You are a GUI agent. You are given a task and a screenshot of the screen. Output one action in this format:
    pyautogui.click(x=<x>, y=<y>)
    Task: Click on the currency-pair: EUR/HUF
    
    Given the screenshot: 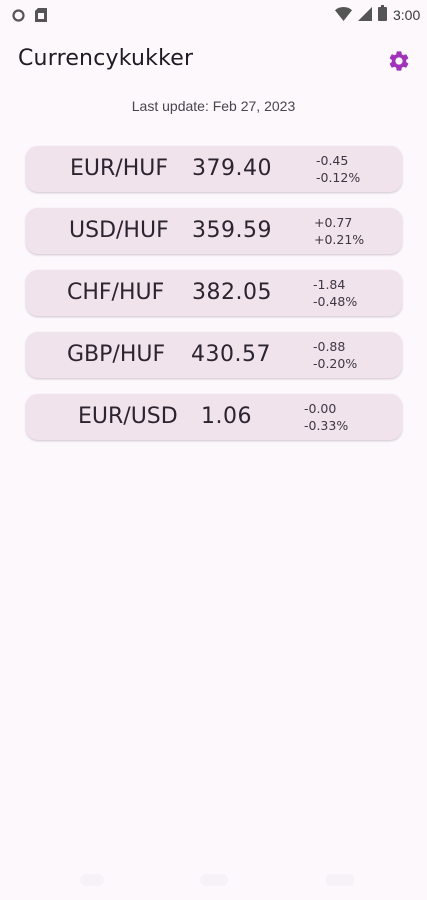 What is the action you would take?
    pyautogui.click(x=119, y=168)
    